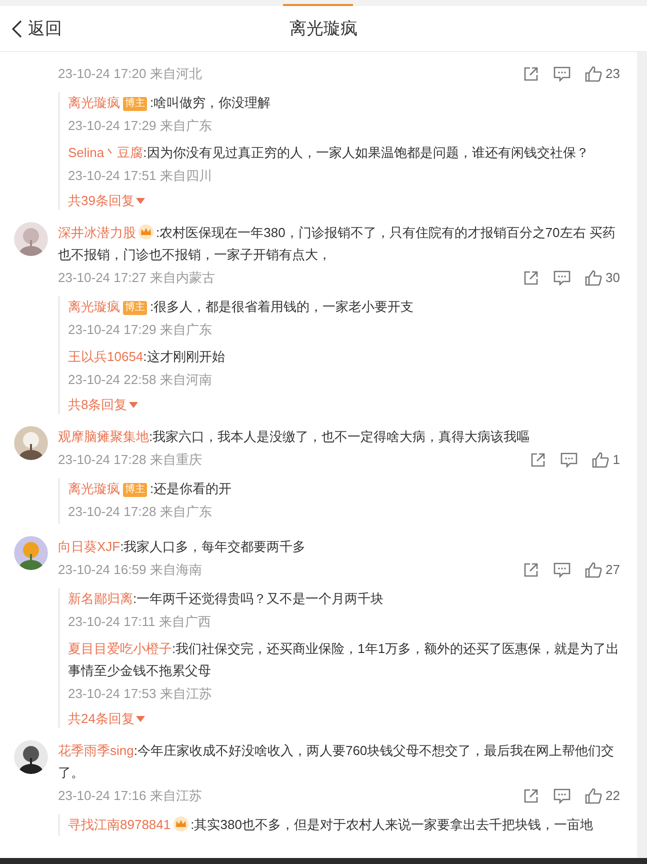 The width and height of the screenshot is (647, 864). Describe the element at coordinates (37, 28) in the screenshot. I see `back-button: 返回` at that location.